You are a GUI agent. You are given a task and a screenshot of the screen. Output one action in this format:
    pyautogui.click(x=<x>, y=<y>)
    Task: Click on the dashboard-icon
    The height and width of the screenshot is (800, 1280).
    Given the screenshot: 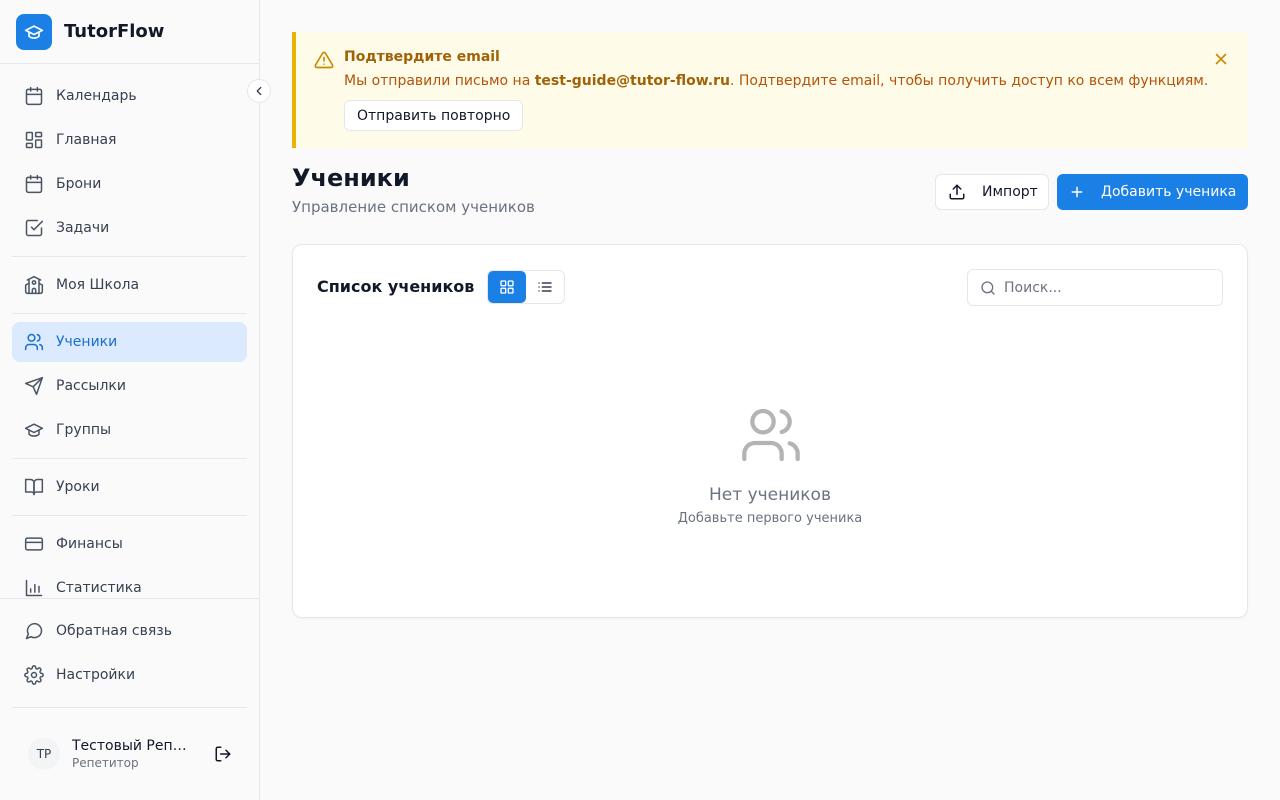 What is the action you would take?
    pyautogui.click(x=34, y=140)
    